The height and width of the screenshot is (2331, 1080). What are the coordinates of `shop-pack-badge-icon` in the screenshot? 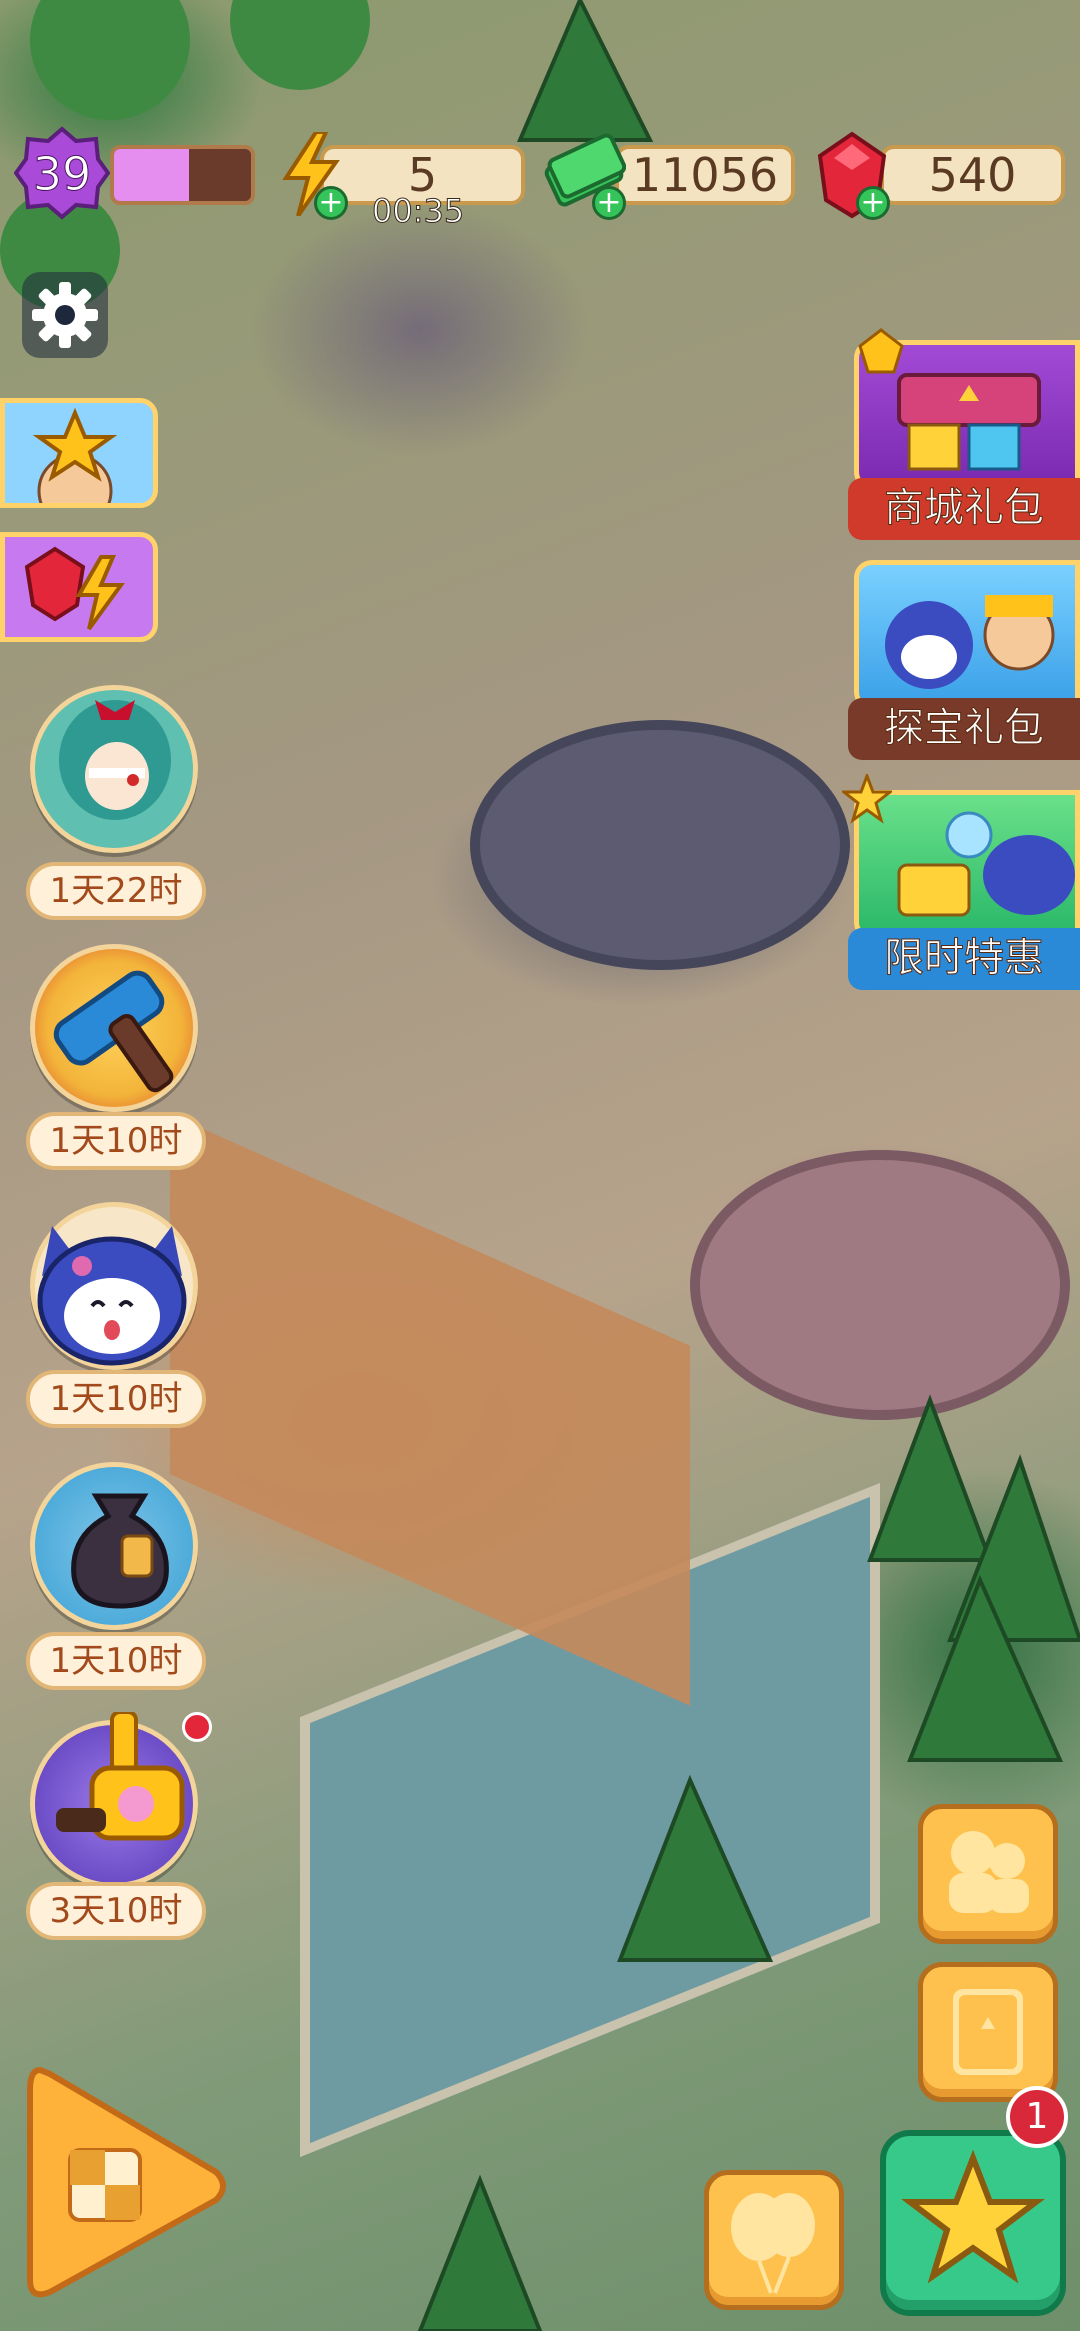 It's located at (881, 351).